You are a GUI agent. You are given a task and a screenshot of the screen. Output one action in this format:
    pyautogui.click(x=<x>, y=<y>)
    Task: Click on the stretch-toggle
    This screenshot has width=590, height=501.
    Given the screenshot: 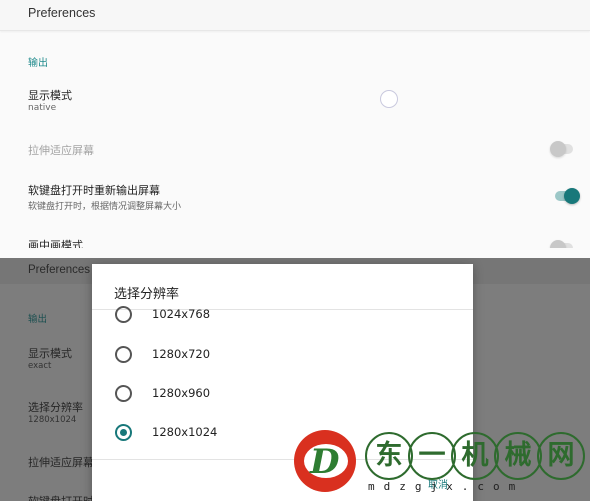 What is the action you would take?
    pyautogui.click(x=561, y=149)
    